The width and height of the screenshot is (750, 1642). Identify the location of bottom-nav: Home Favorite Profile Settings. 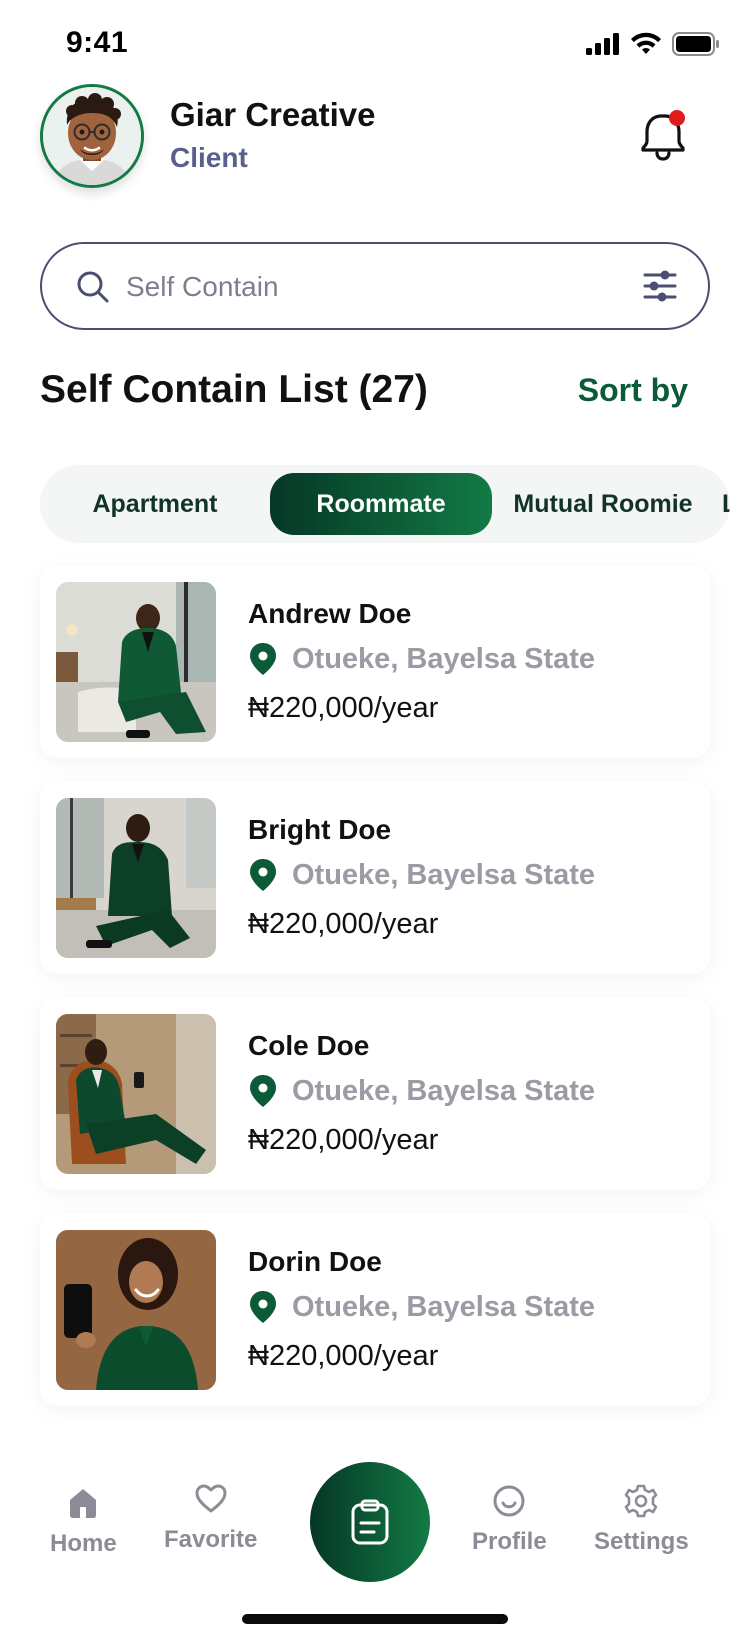
(375, 1525).